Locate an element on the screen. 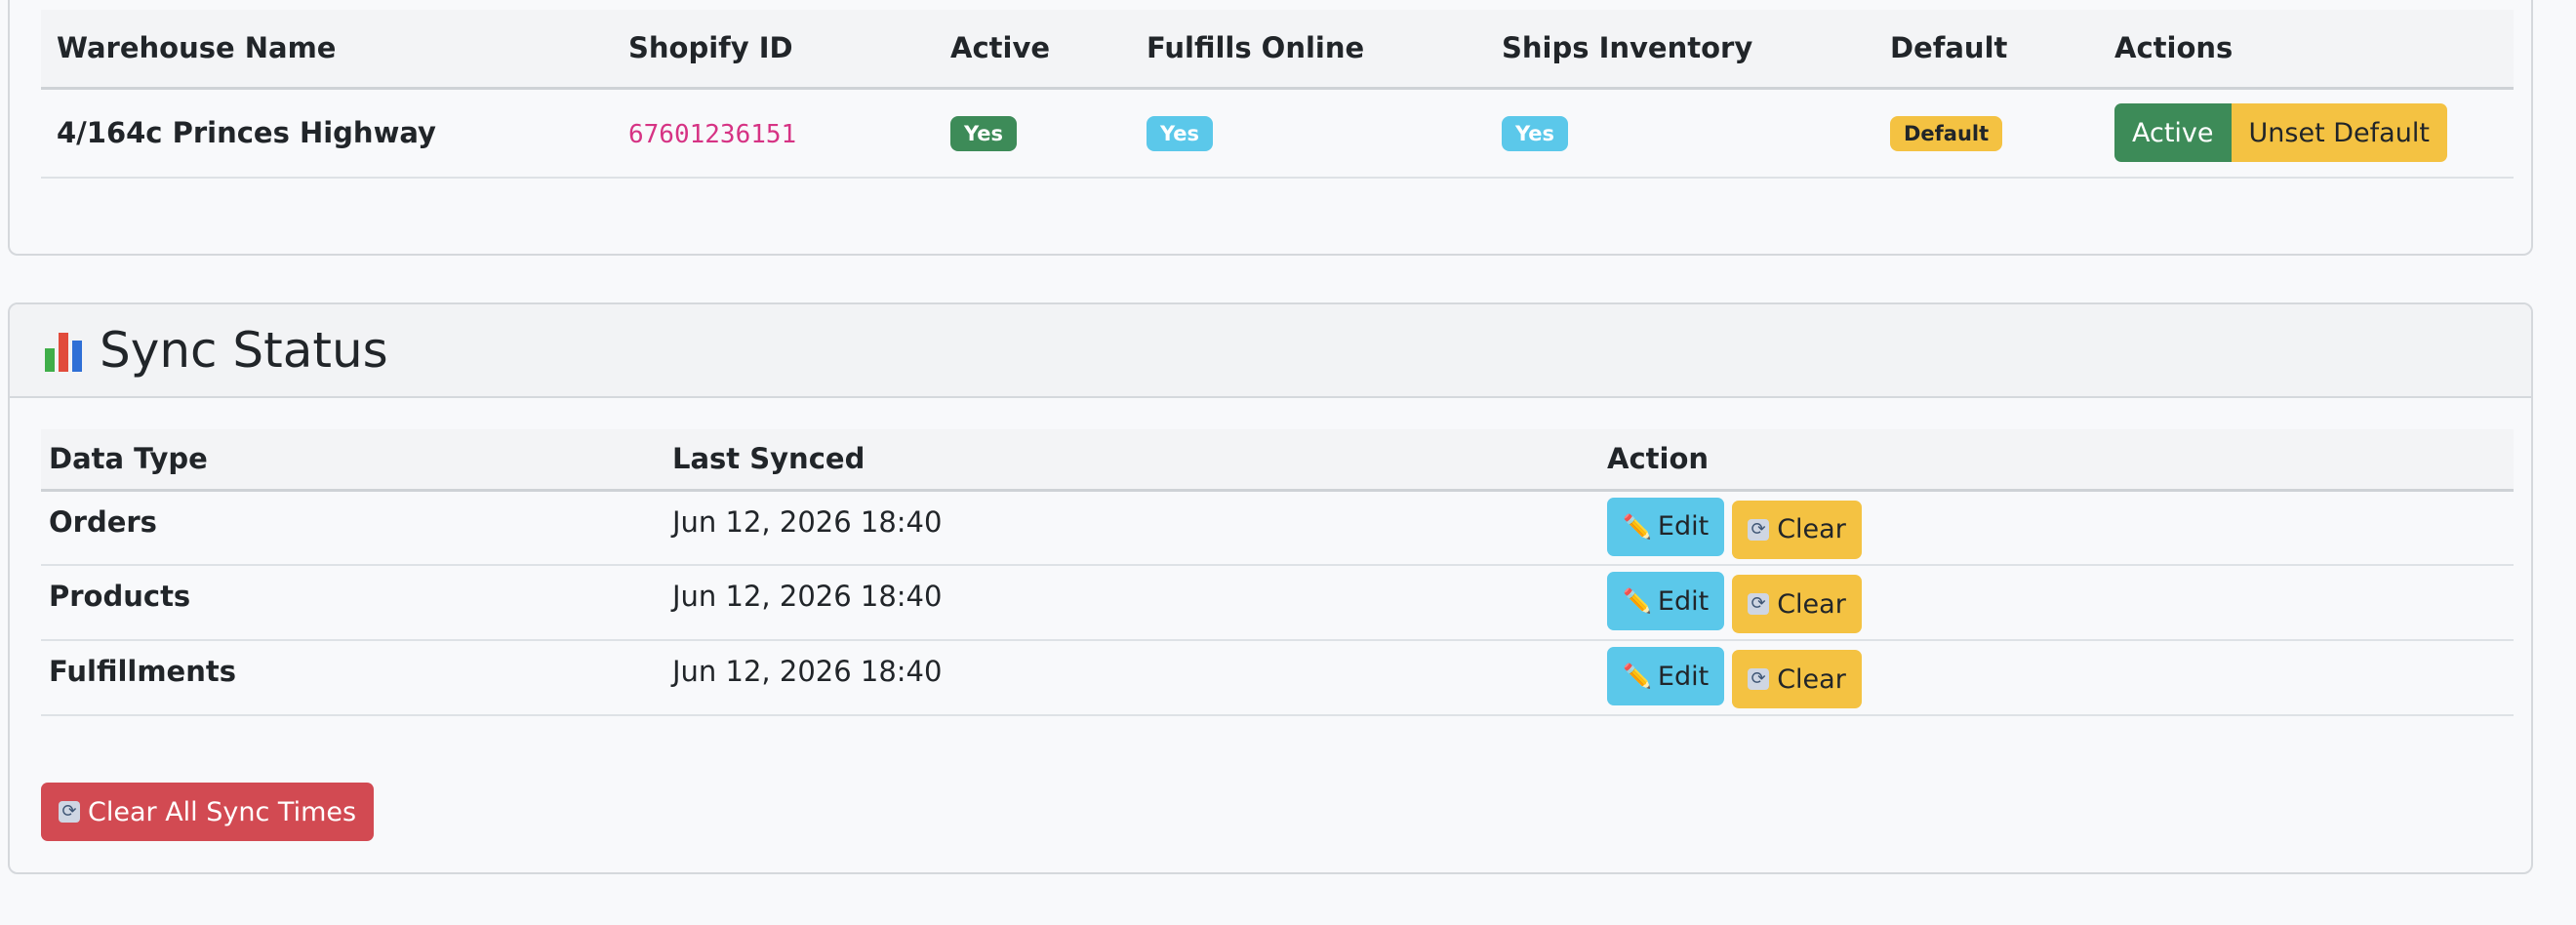  active-toggle-button: Active is located at coordinates (2173, 133).